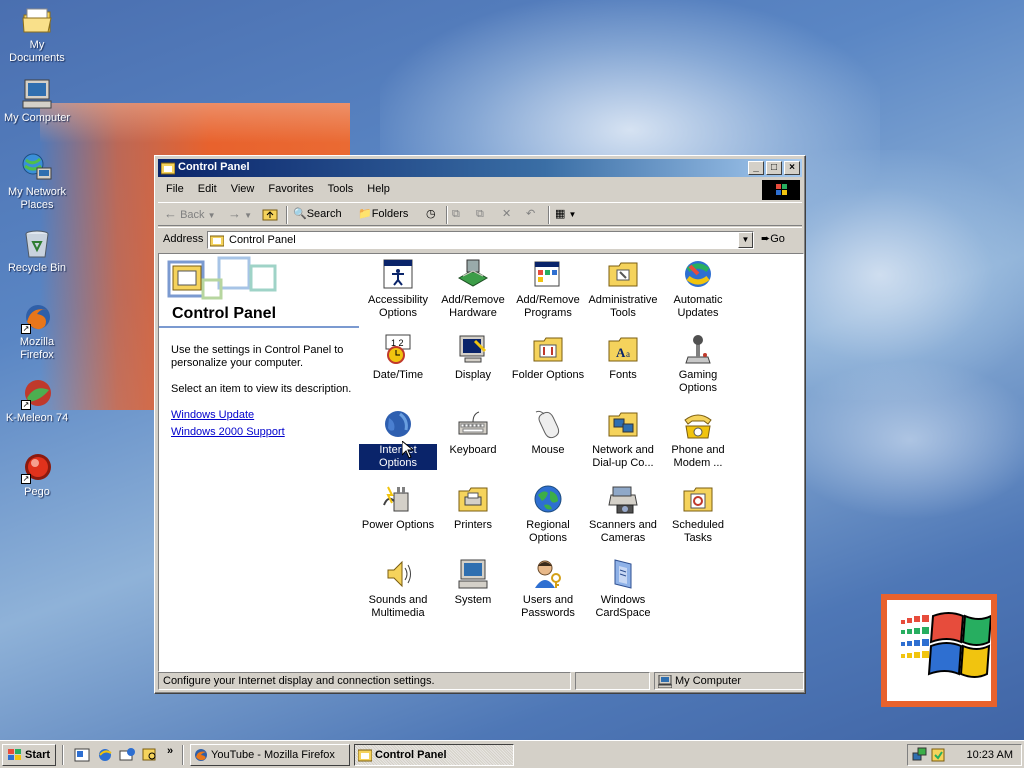 The height and width of the screenshot is (768, 1024). I want to click on cardspace-icon, so click(623, 574).